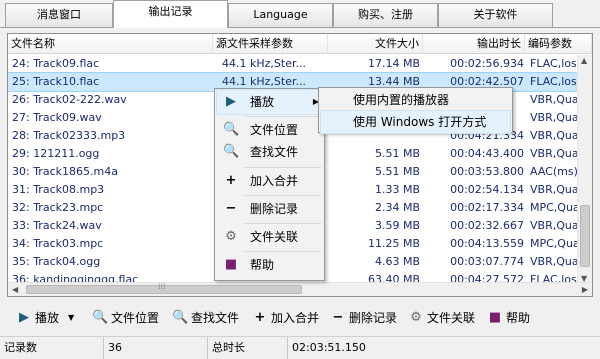 This screenshot has height=359, width=600. Describe the element at coordinates (59, 15) in the screenshot. I see `tab-messages: 消息窗口` at that location.